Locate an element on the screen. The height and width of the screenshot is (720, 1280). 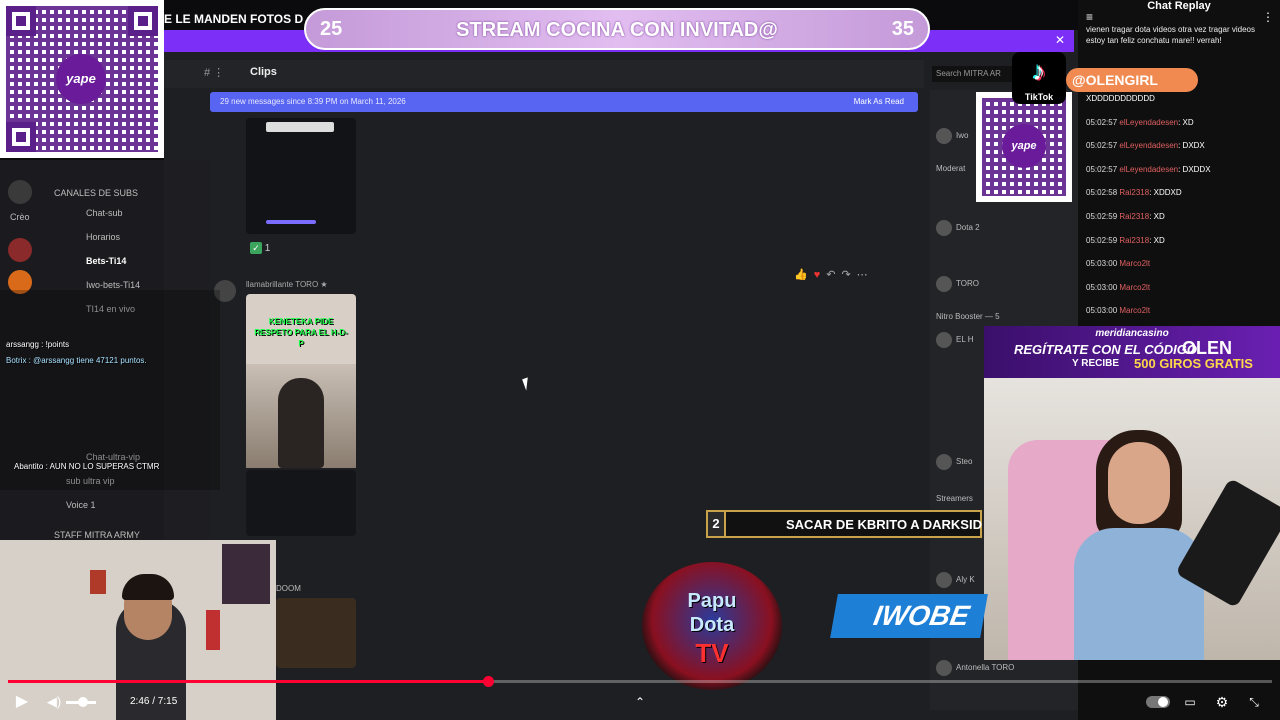
stream-title-banner: 25 STREAM COCINA CON INVITAD@ 35 is located at coordinates (617, 29).